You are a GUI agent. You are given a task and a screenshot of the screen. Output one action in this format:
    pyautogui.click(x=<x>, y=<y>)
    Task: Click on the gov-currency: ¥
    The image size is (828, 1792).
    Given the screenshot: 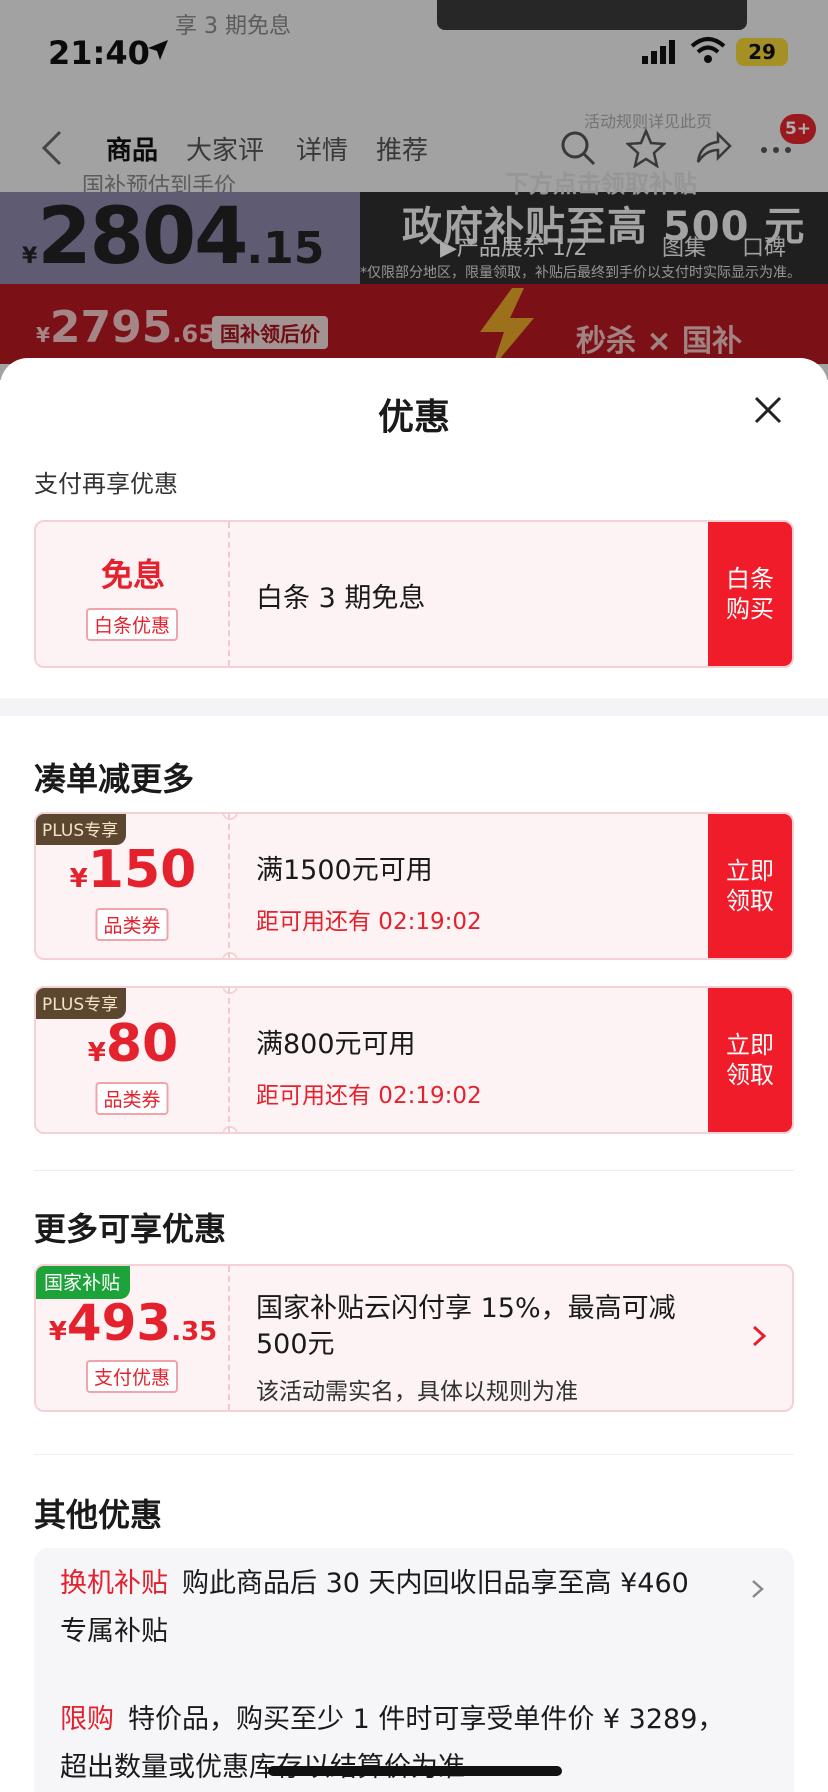 What is the action you would take?
    pyautogui.click(x=57, y=1332)
    